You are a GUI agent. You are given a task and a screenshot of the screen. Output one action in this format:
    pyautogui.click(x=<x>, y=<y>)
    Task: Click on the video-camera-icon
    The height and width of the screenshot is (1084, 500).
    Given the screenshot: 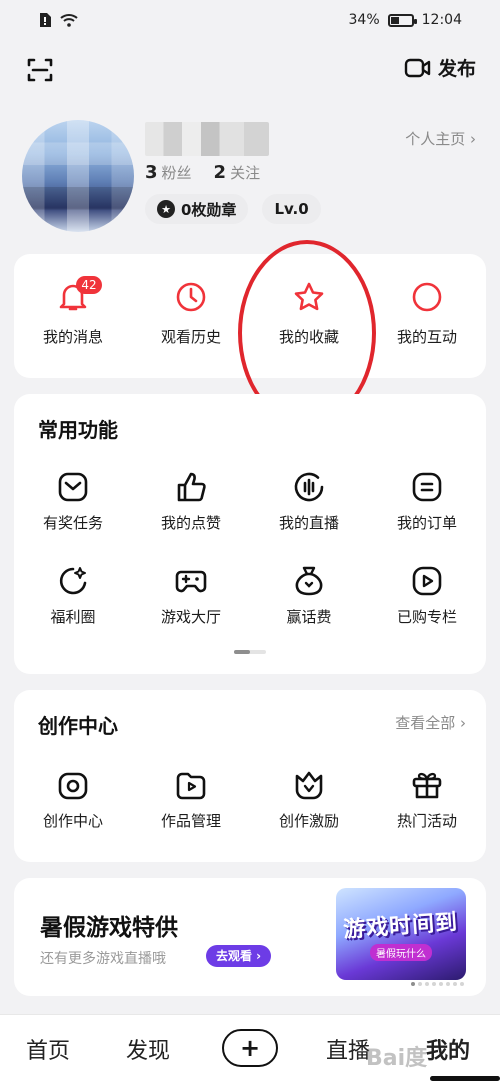 What is the action you would take?
    pyautogui.click(x=417, y=67)
    